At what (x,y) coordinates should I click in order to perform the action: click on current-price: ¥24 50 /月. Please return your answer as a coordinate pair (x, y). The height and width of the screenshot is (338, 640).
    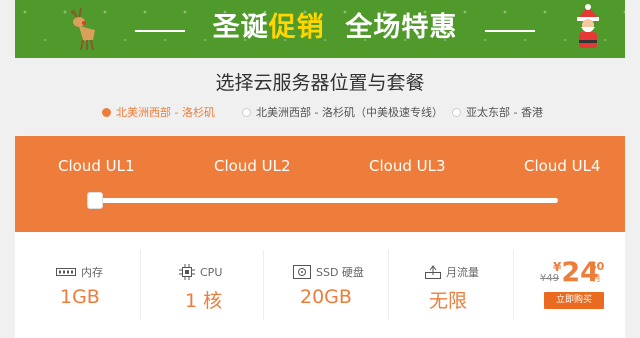
    Looking at the image, I should click on (578, 273).